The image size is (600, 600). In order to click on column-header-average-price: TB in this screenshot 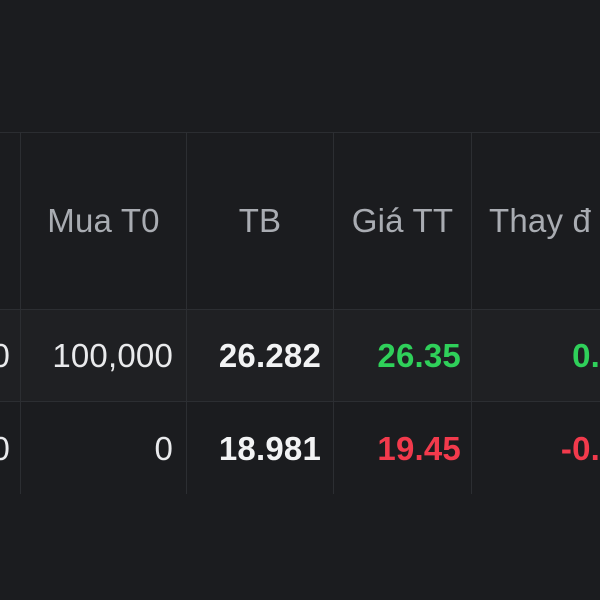, I will do `click(260, 221)`.